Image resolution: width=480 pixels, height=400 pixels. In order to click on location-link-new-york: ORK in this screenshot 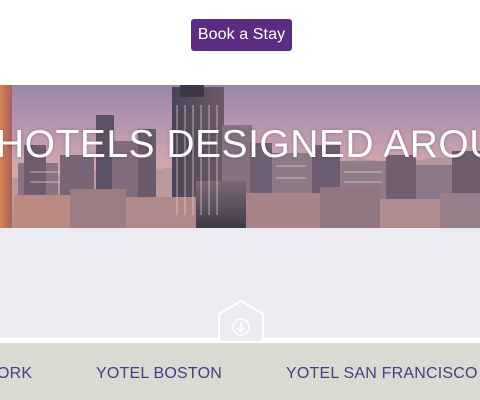, I will do `click(16, 374)`.